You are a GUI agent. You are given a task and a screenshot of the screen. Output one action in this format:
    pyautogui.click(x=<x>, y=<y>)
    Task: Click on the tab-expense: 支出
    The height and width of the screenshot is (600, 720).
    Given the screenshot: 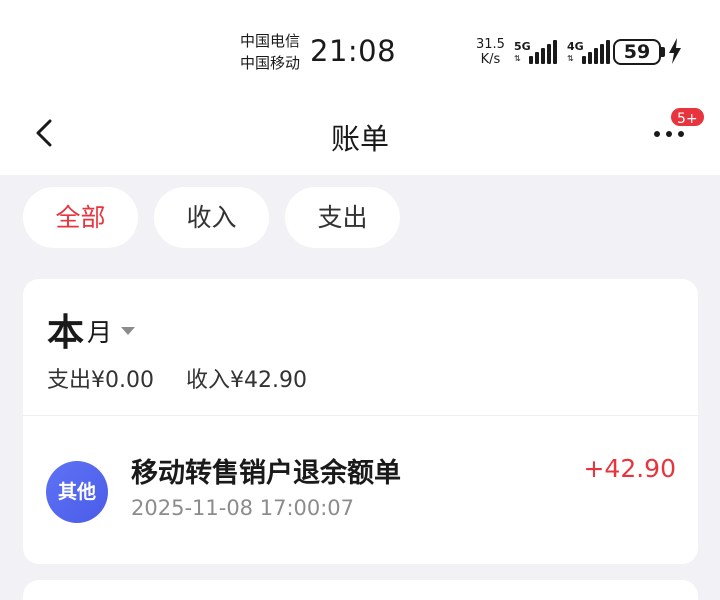 What is the action you would take?
    pyautogui.click(x=342, y=217)
    